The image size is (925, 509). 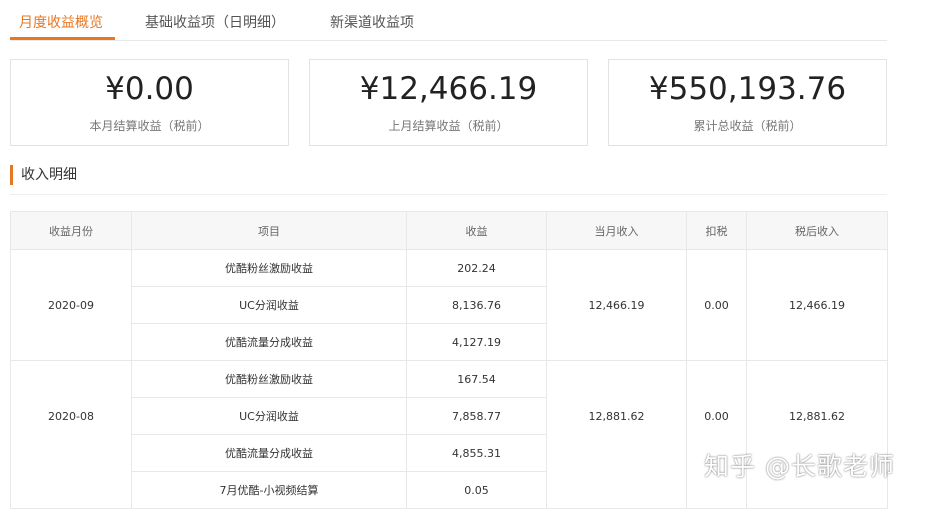 I want to click on table-header-row: 收益月份 项目 收益 当月收入 扣税 税后收入, so click(x=449, y=230).